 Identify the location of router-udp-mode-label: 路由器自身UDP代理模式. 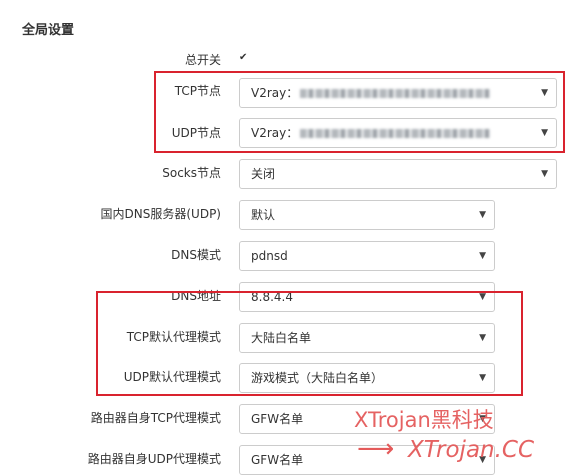
(154, 459).